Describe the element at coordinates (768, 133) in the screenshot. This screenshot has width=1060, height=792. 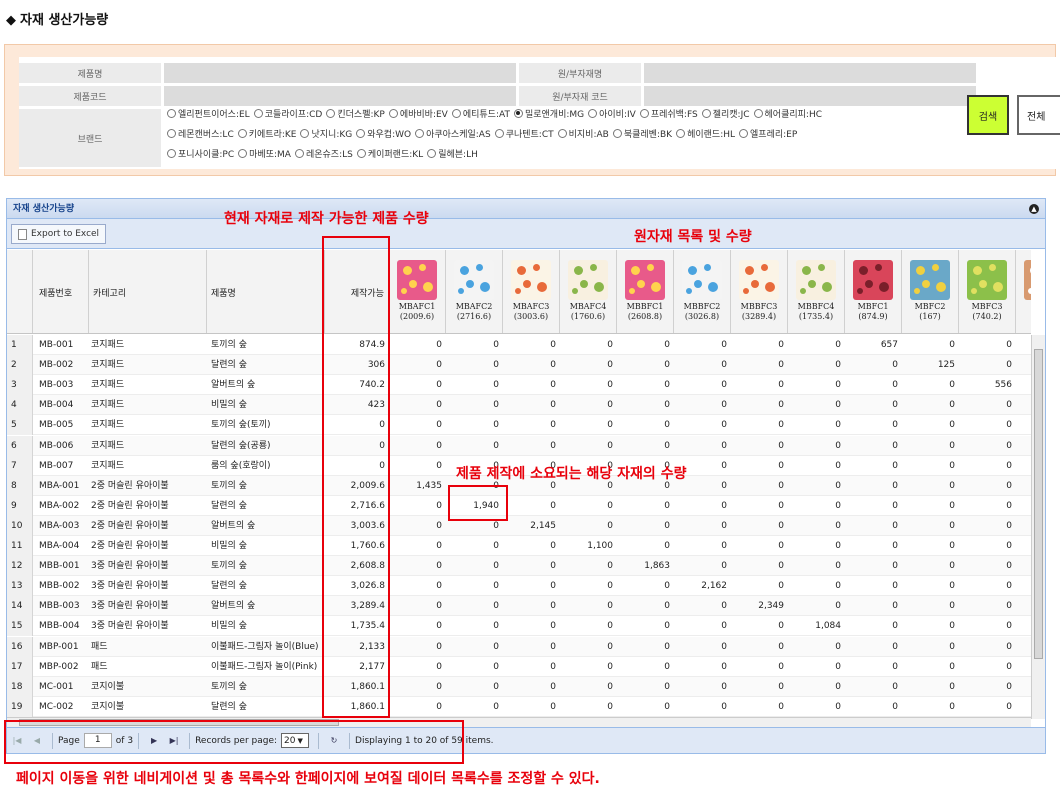
I see `brand-radio-option: 엘프레리:EP` at that location.